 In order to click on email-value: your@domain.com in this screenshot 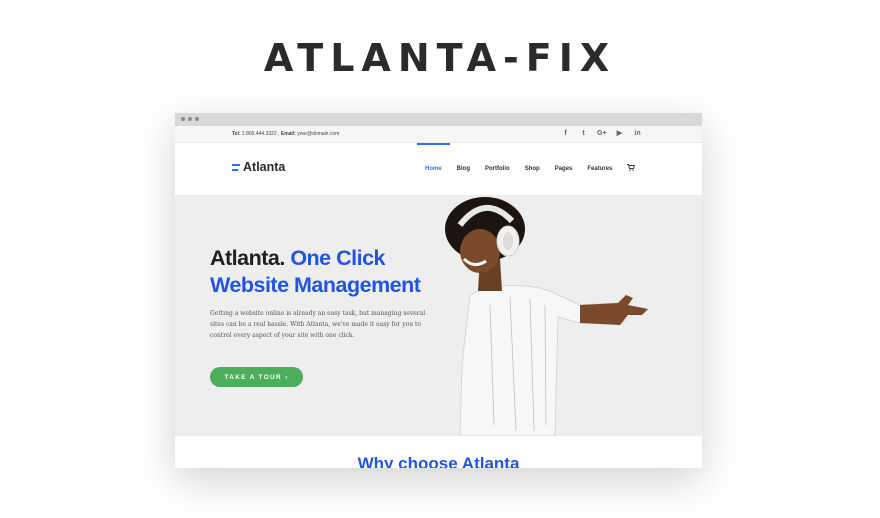, I will do `click(318, 134)`.